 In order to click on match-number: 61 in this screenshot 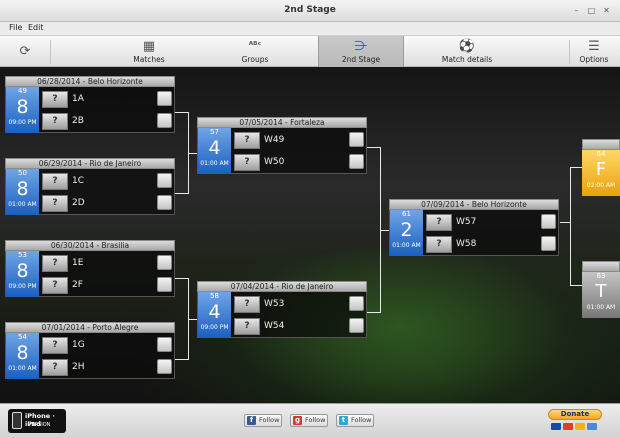, I will do `click(406, 214)`.